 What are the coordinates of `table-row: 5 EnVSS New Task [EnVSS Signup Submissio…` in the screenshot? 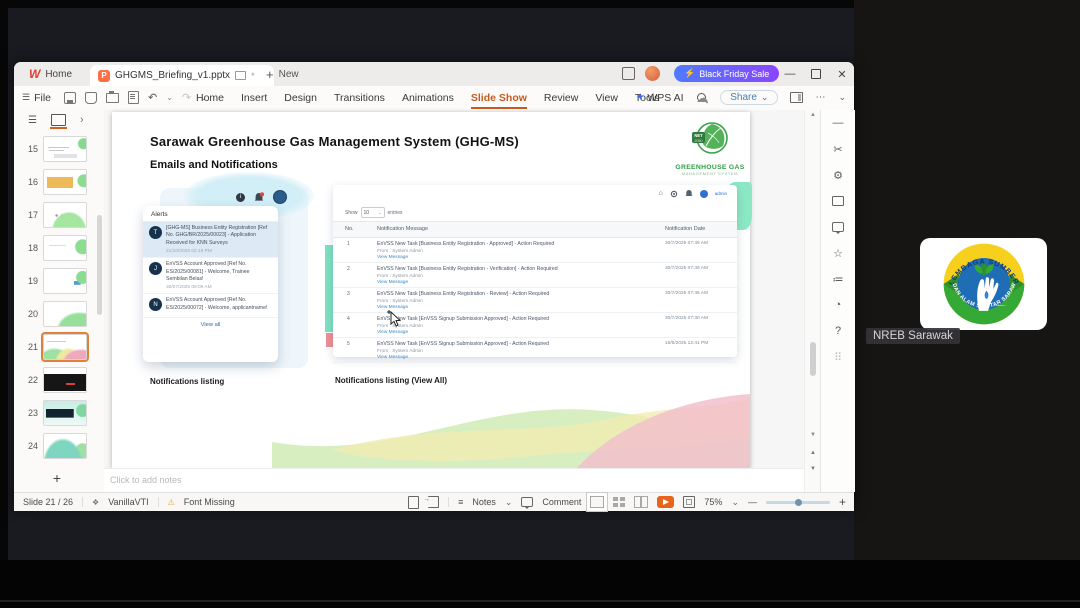 It's located at (535, 350).